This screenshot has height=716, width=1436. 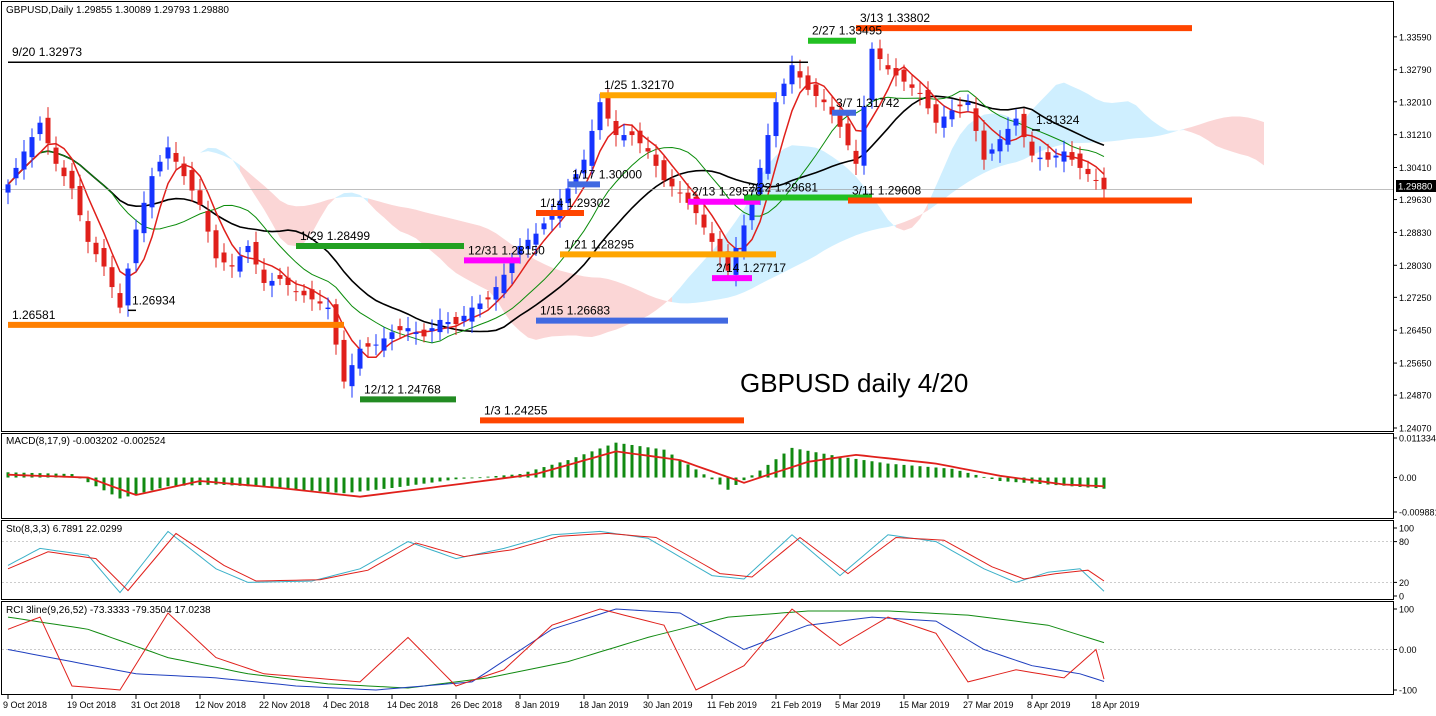 I want to click on y-tick-label: 1.29630, so click(x=1415, y=200).